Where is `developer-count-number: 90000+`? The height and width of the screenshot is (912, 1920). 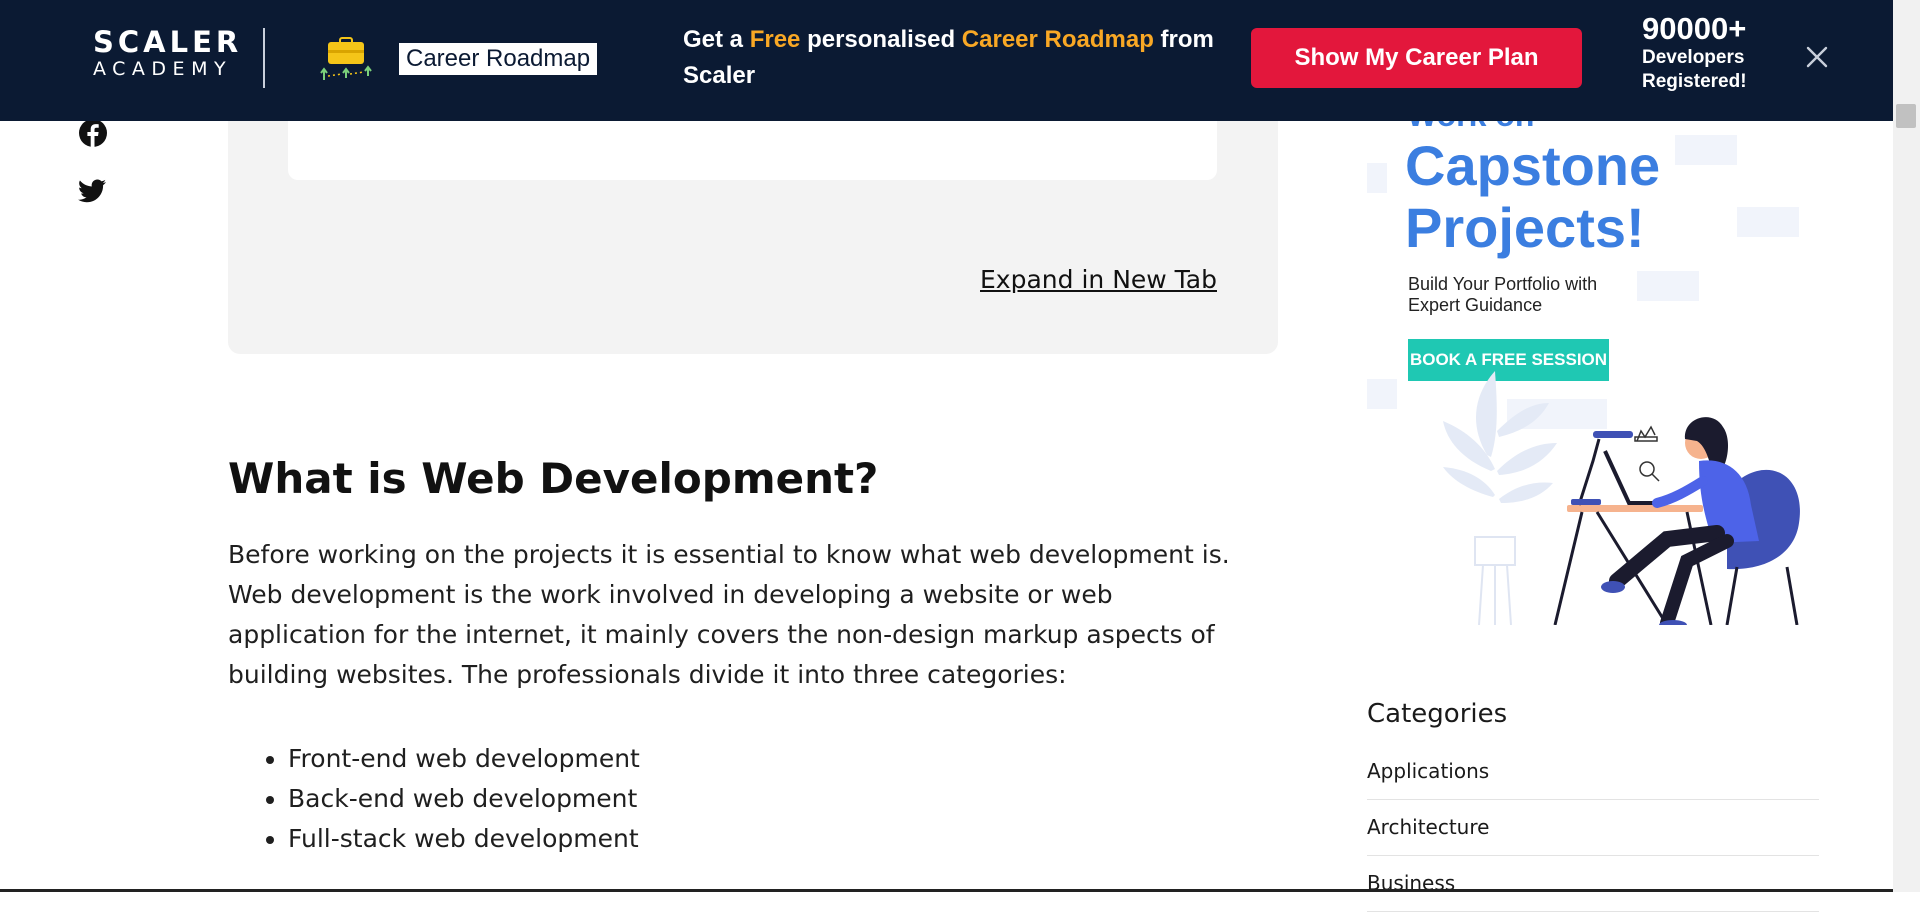 developer-count-number: 90000+ is located at coordinates (1694, 28).